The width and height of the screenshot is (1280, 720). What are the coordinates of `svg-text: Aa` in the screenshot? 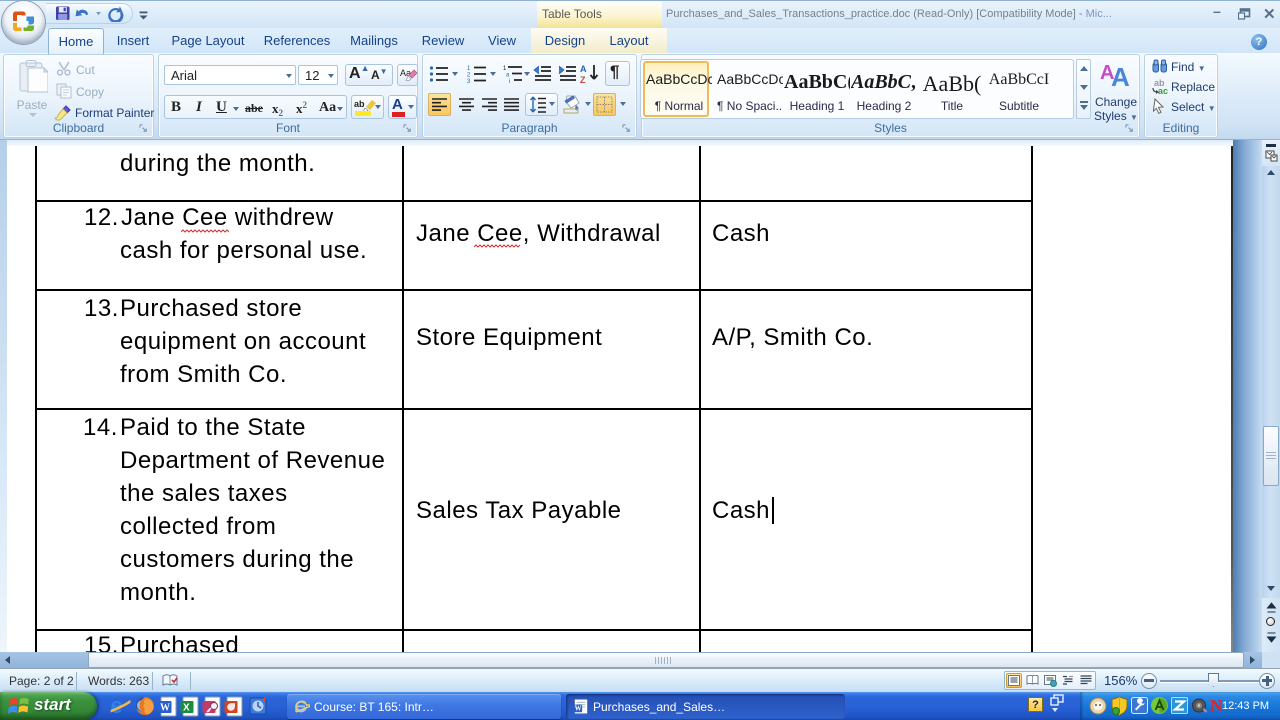 It's located at (405, 73).